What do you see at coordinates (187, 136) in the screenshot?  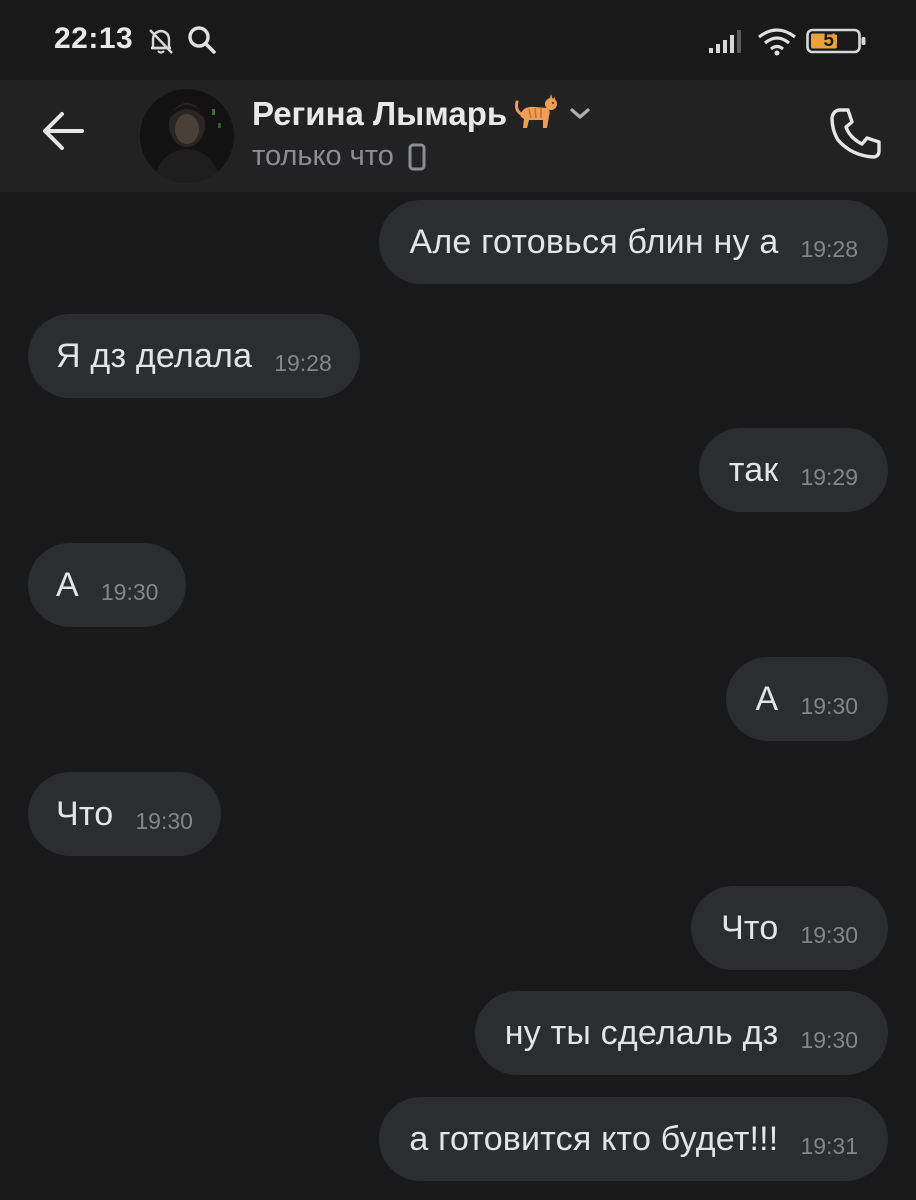 I see `avatar` at bounding box center [187, 136].